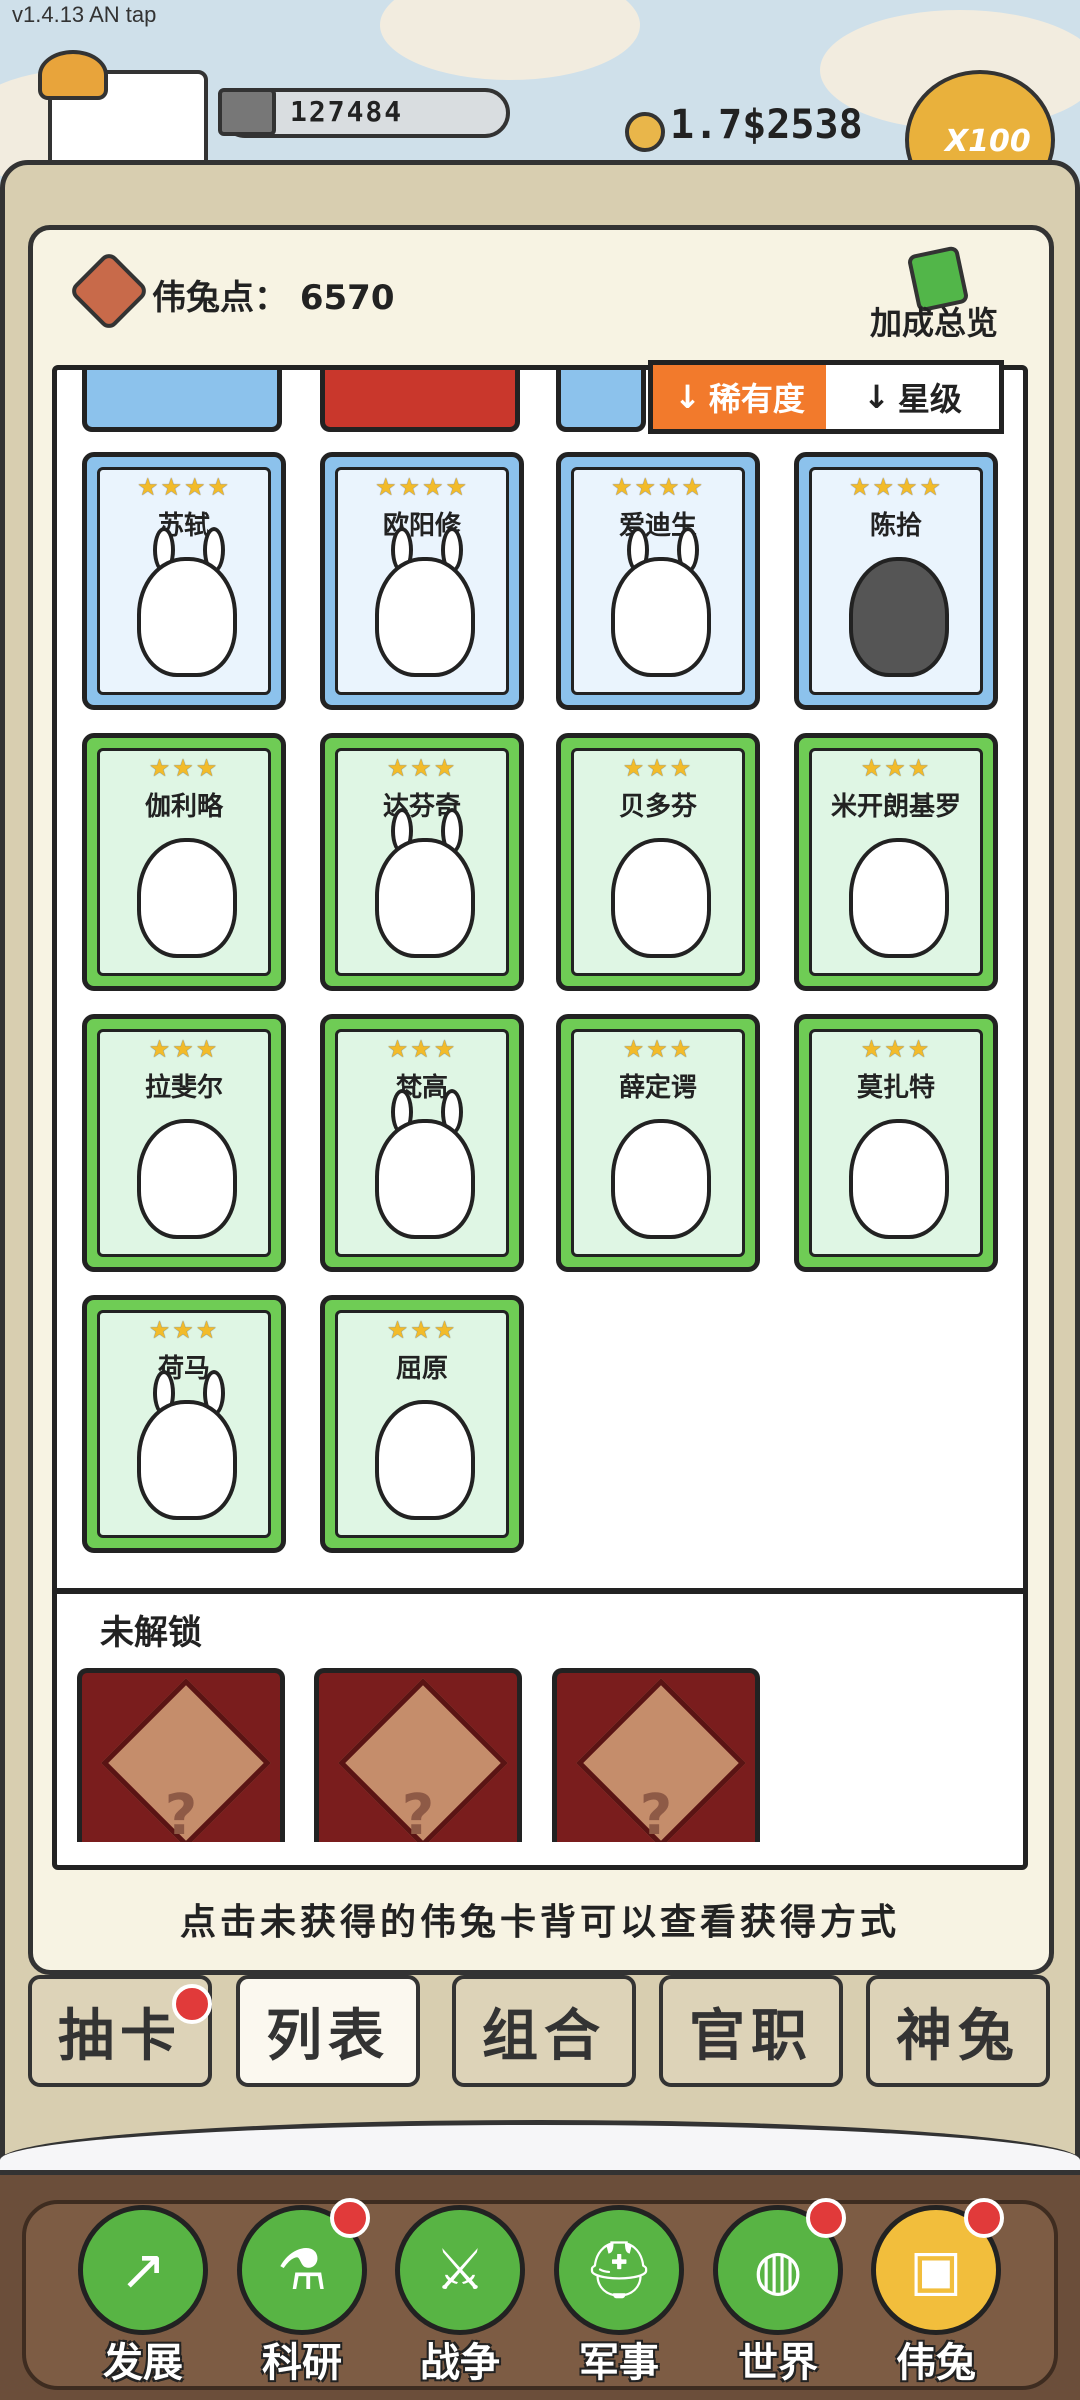  I want to click on hero-card: ★★★ 荷马, so click(184, 1424).